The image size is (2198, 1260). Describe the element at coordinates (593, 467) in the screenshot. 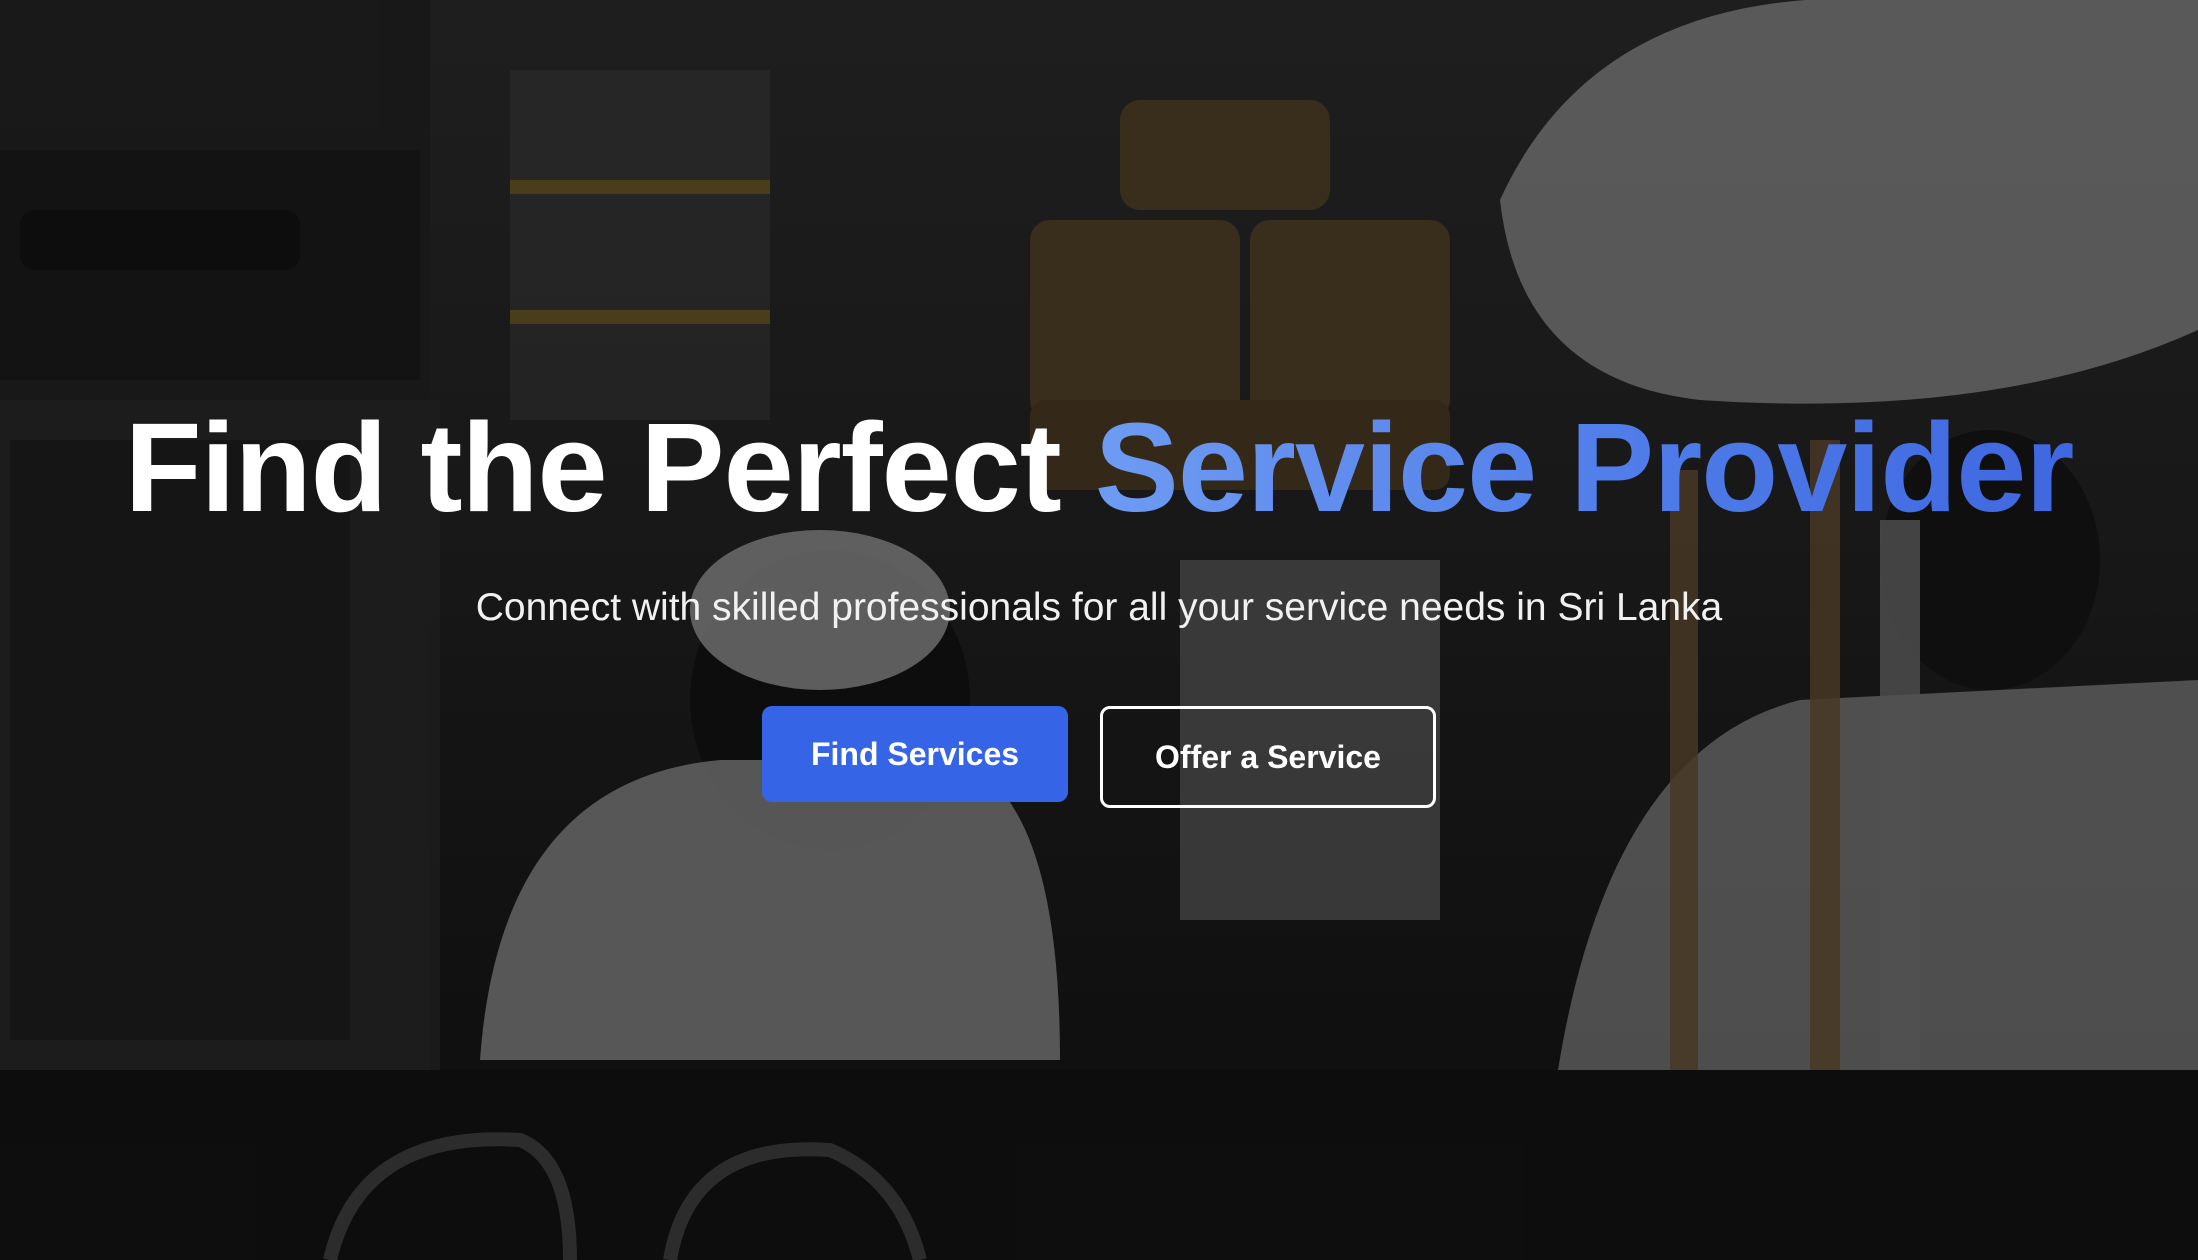

I see `headline-main: Find the Perfect` at that location.